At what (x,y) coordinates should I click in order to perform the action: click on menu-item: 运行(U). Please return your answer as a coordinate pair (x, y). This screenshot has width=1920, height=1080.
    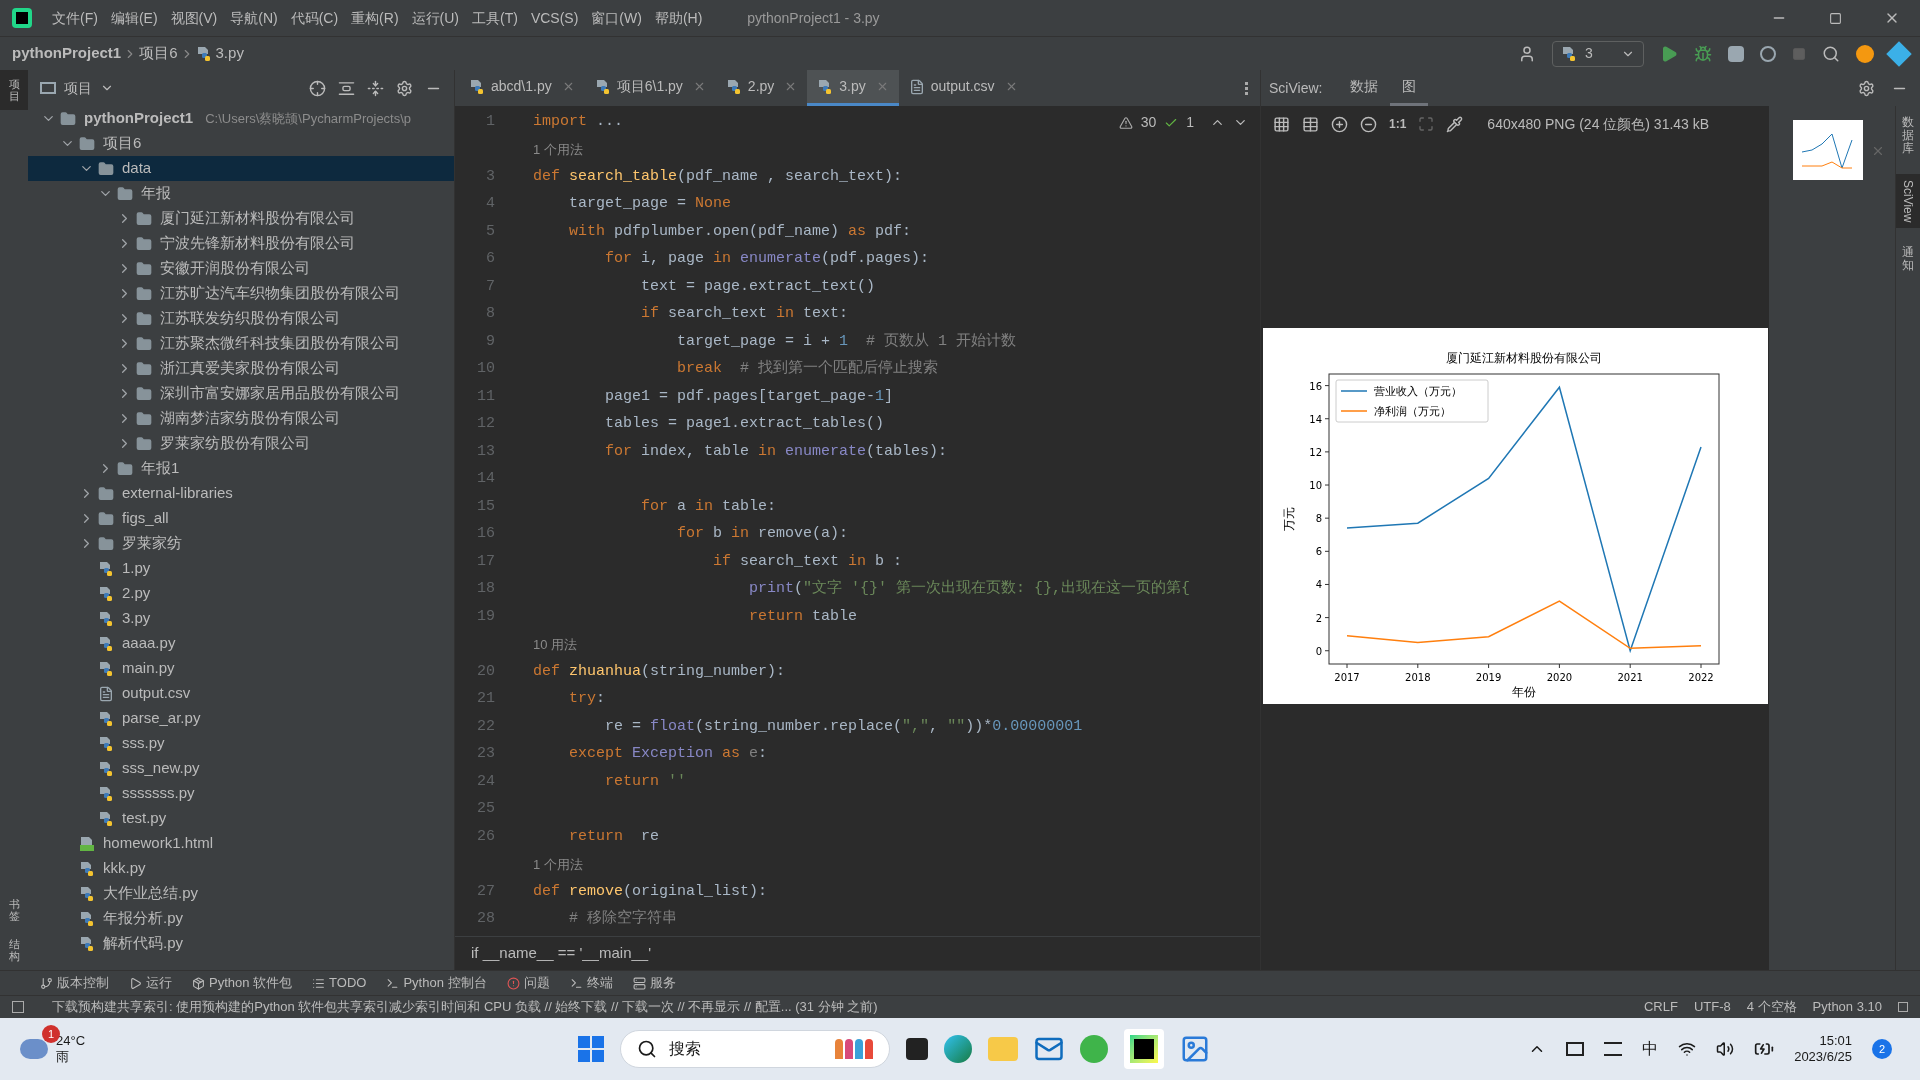
    Looking at the image, I should click on (435, 18).